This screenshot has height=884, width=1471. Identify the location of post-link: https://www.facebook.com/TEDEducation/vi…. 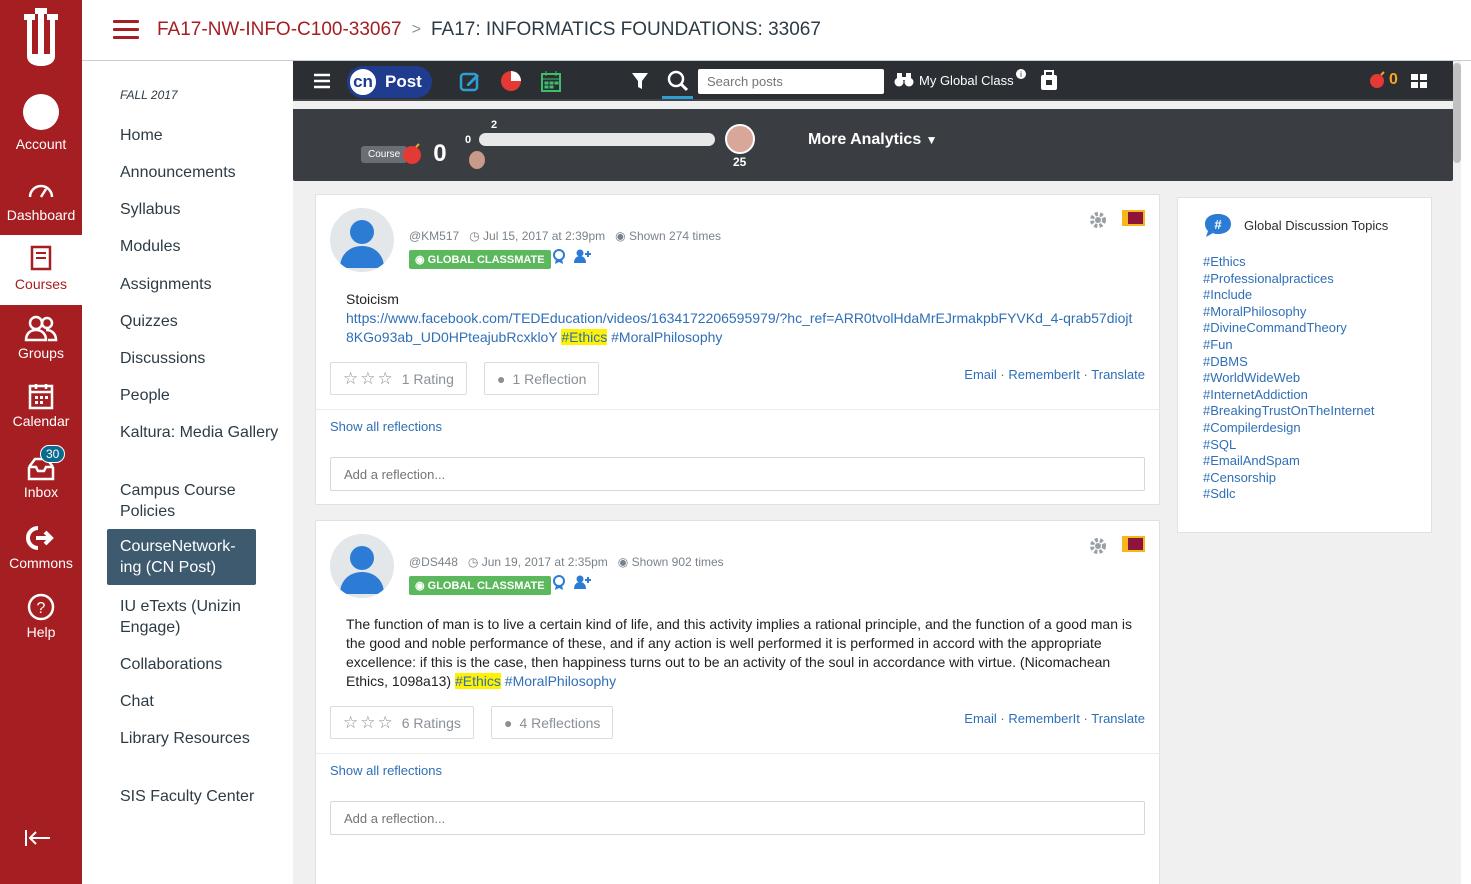
(739, 327).